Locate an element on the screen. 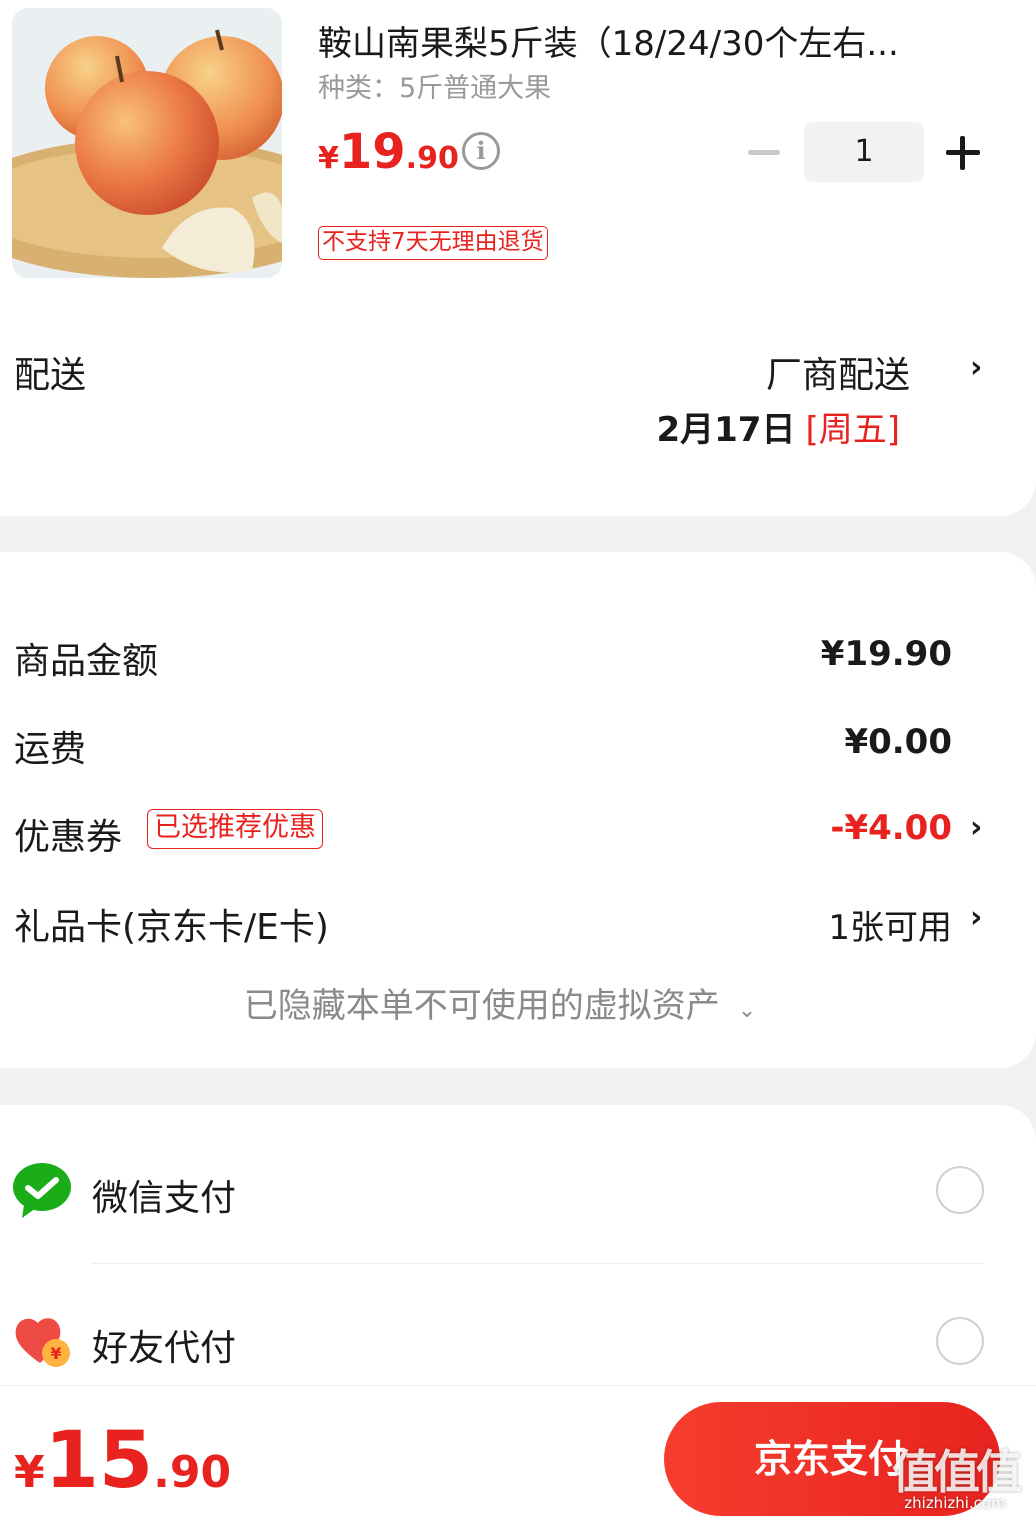 The height and width of the screenshot is (1520, 1036). coupon-value: -¥4.00 is located at coordinates (891, 828).